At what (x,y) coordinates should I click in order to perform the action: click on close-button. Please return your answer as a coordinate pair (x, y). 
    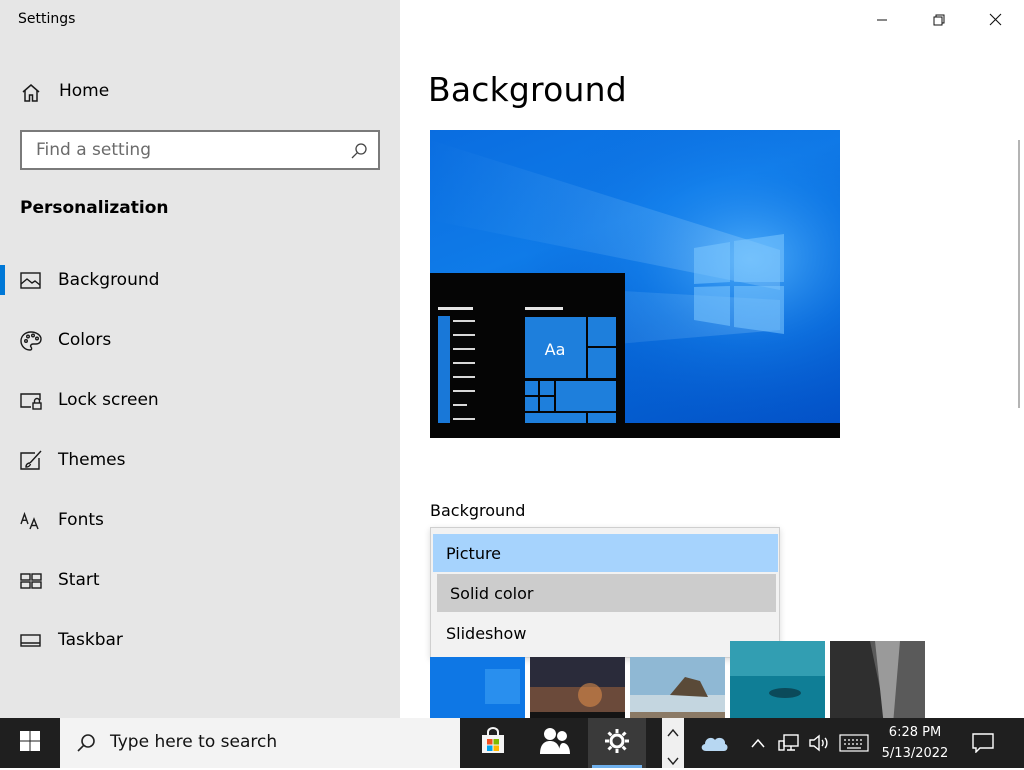
    Looking at the image, I should click on (995, 20).